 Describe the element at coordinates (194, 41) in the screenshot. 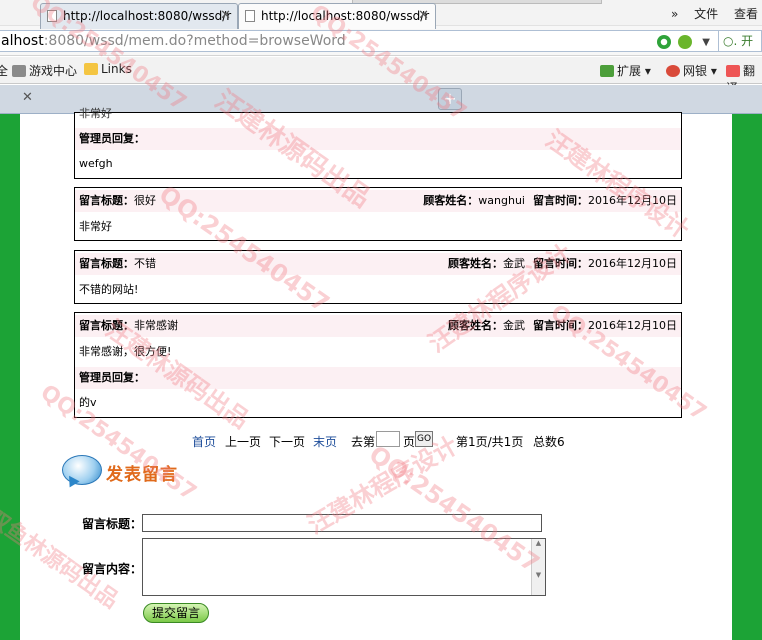

I see `url-path: :8080/wssd/mem.do?method=browseWord` at that location.